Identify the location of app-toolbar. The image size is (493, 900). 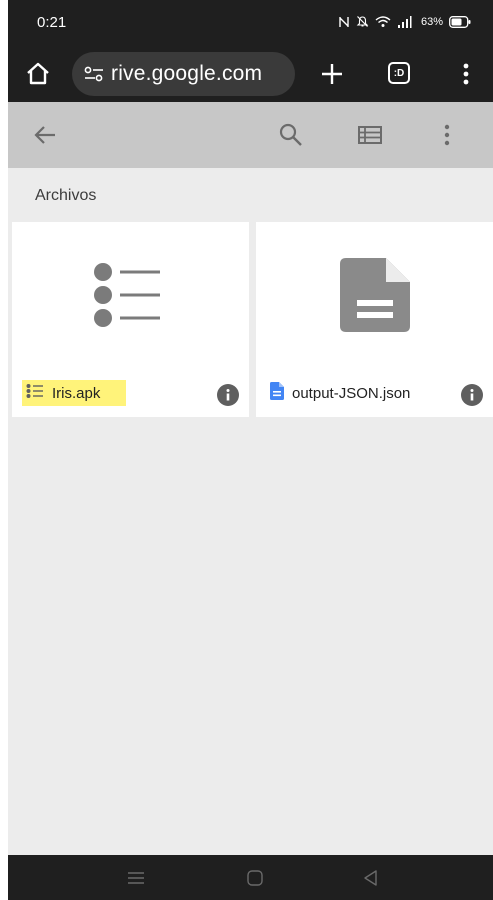
(250, 135).